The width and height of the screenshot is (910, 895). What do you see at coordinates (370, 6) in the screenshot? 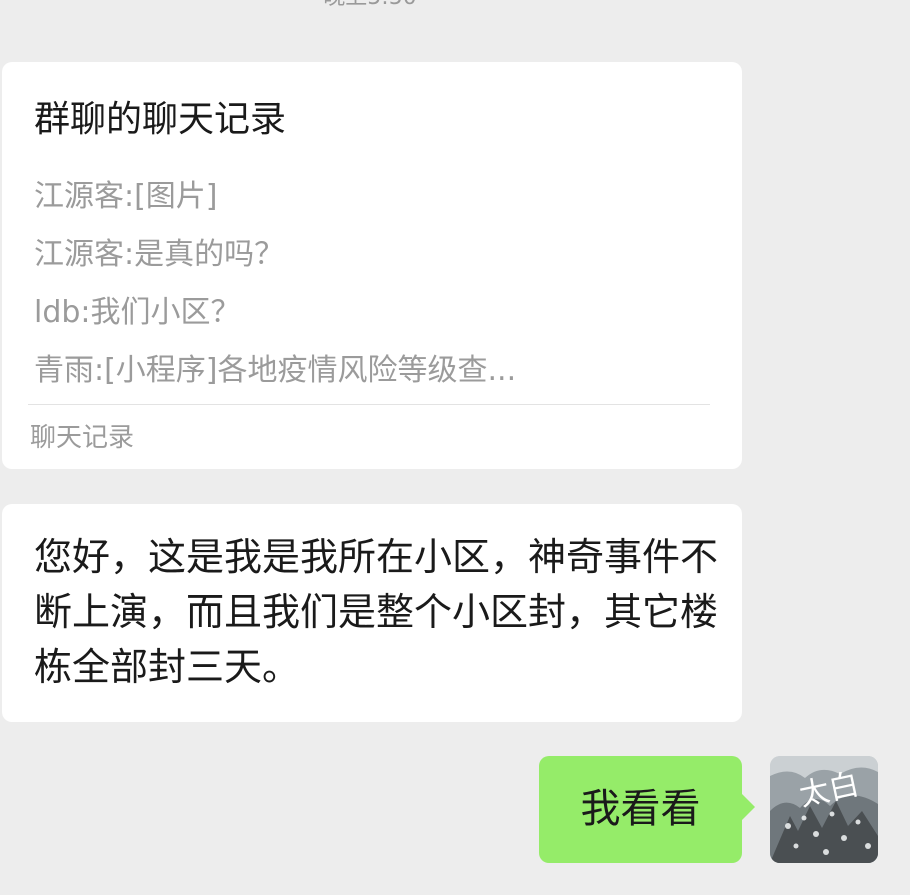
I see `message-timestamp: 晚上5:50` at bounding box center [370, 6].